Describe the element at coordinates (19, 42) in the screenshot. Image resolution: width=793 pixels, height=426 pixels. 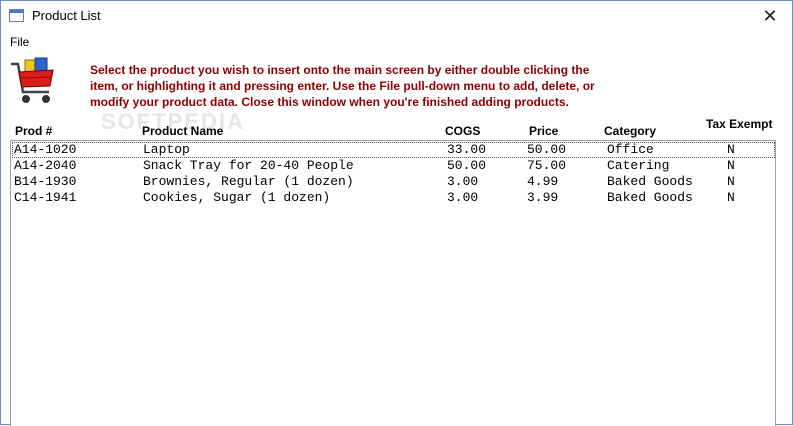
I see `menu-file: File` at that location.